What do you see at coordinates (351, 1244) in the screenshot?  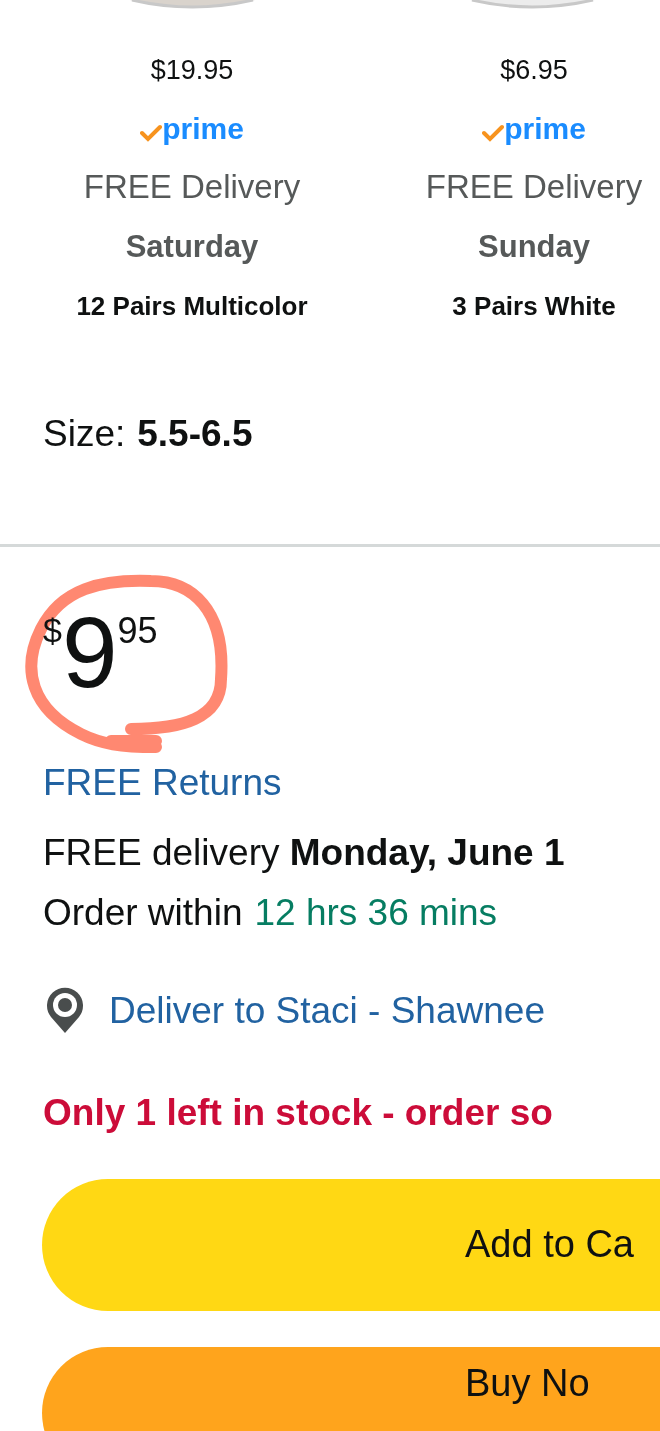 I see `add-to-cart-button: Add to Ca` at bounding box center [351, 1244].